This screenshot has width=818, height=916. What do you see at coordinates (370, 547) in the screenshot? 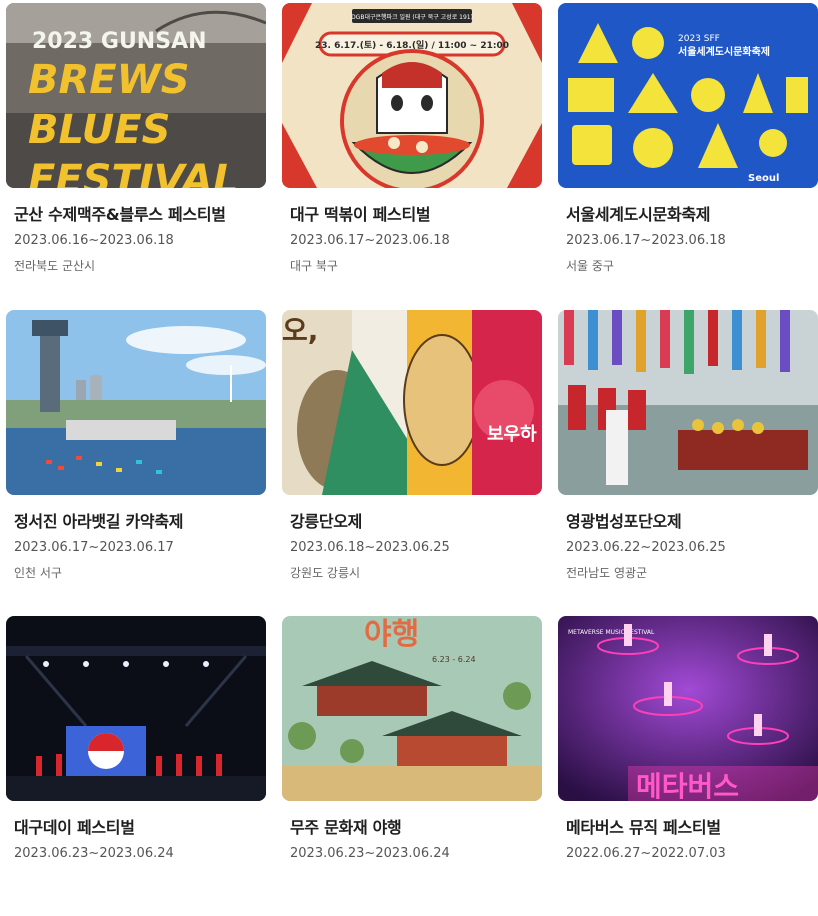
I see `festival-date: 2023.06.18~2023.06.25` at bounding box center [370, 547].